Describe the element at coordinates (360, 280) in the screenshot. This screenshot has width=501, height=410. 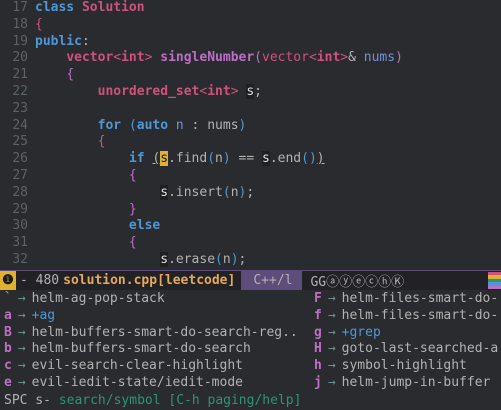
I see `minor-modes-indicator: GGⓐⓨⓔⓒⓗⓀ` at that location.